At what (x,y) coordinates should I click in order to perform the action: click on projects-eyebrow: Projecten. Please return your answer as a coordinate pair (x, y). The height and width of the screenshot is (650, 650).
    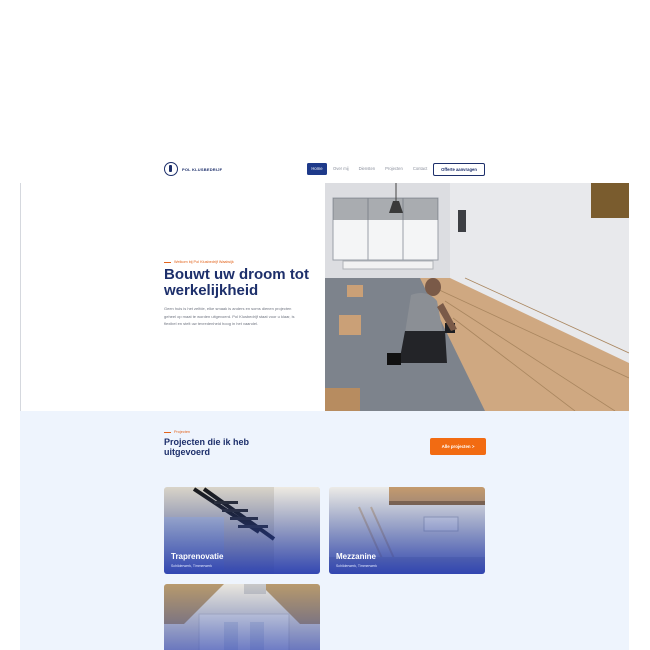
    Looking at the image, I should click on (177, 432).